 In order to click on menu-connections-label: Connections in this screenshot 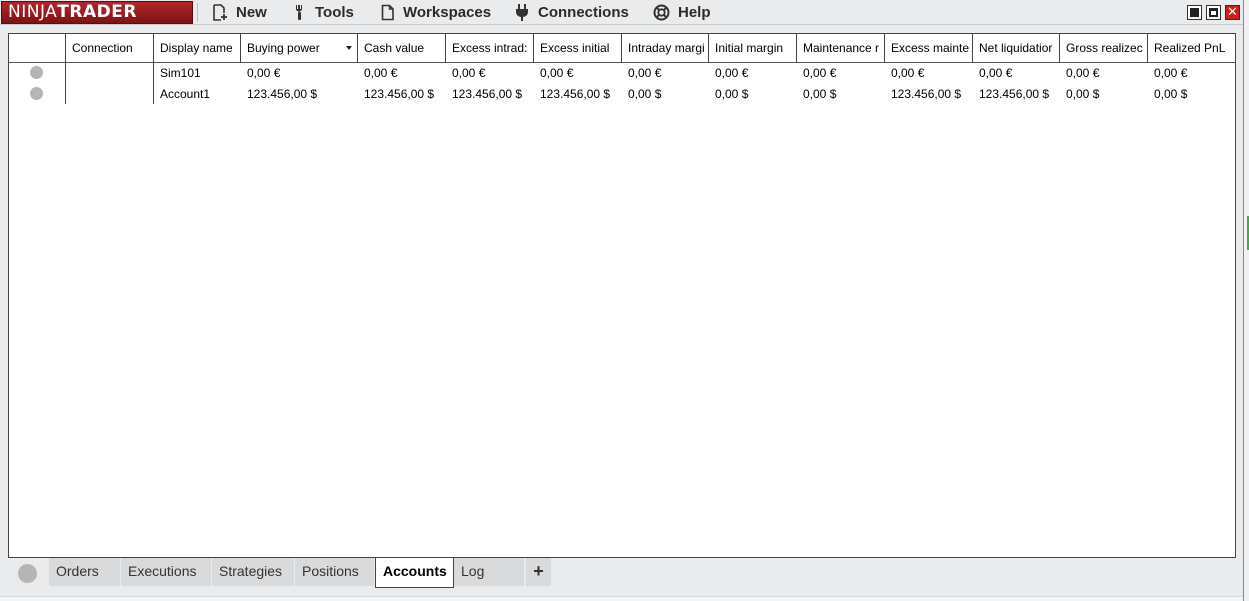, I will do `click(583, 12)`.